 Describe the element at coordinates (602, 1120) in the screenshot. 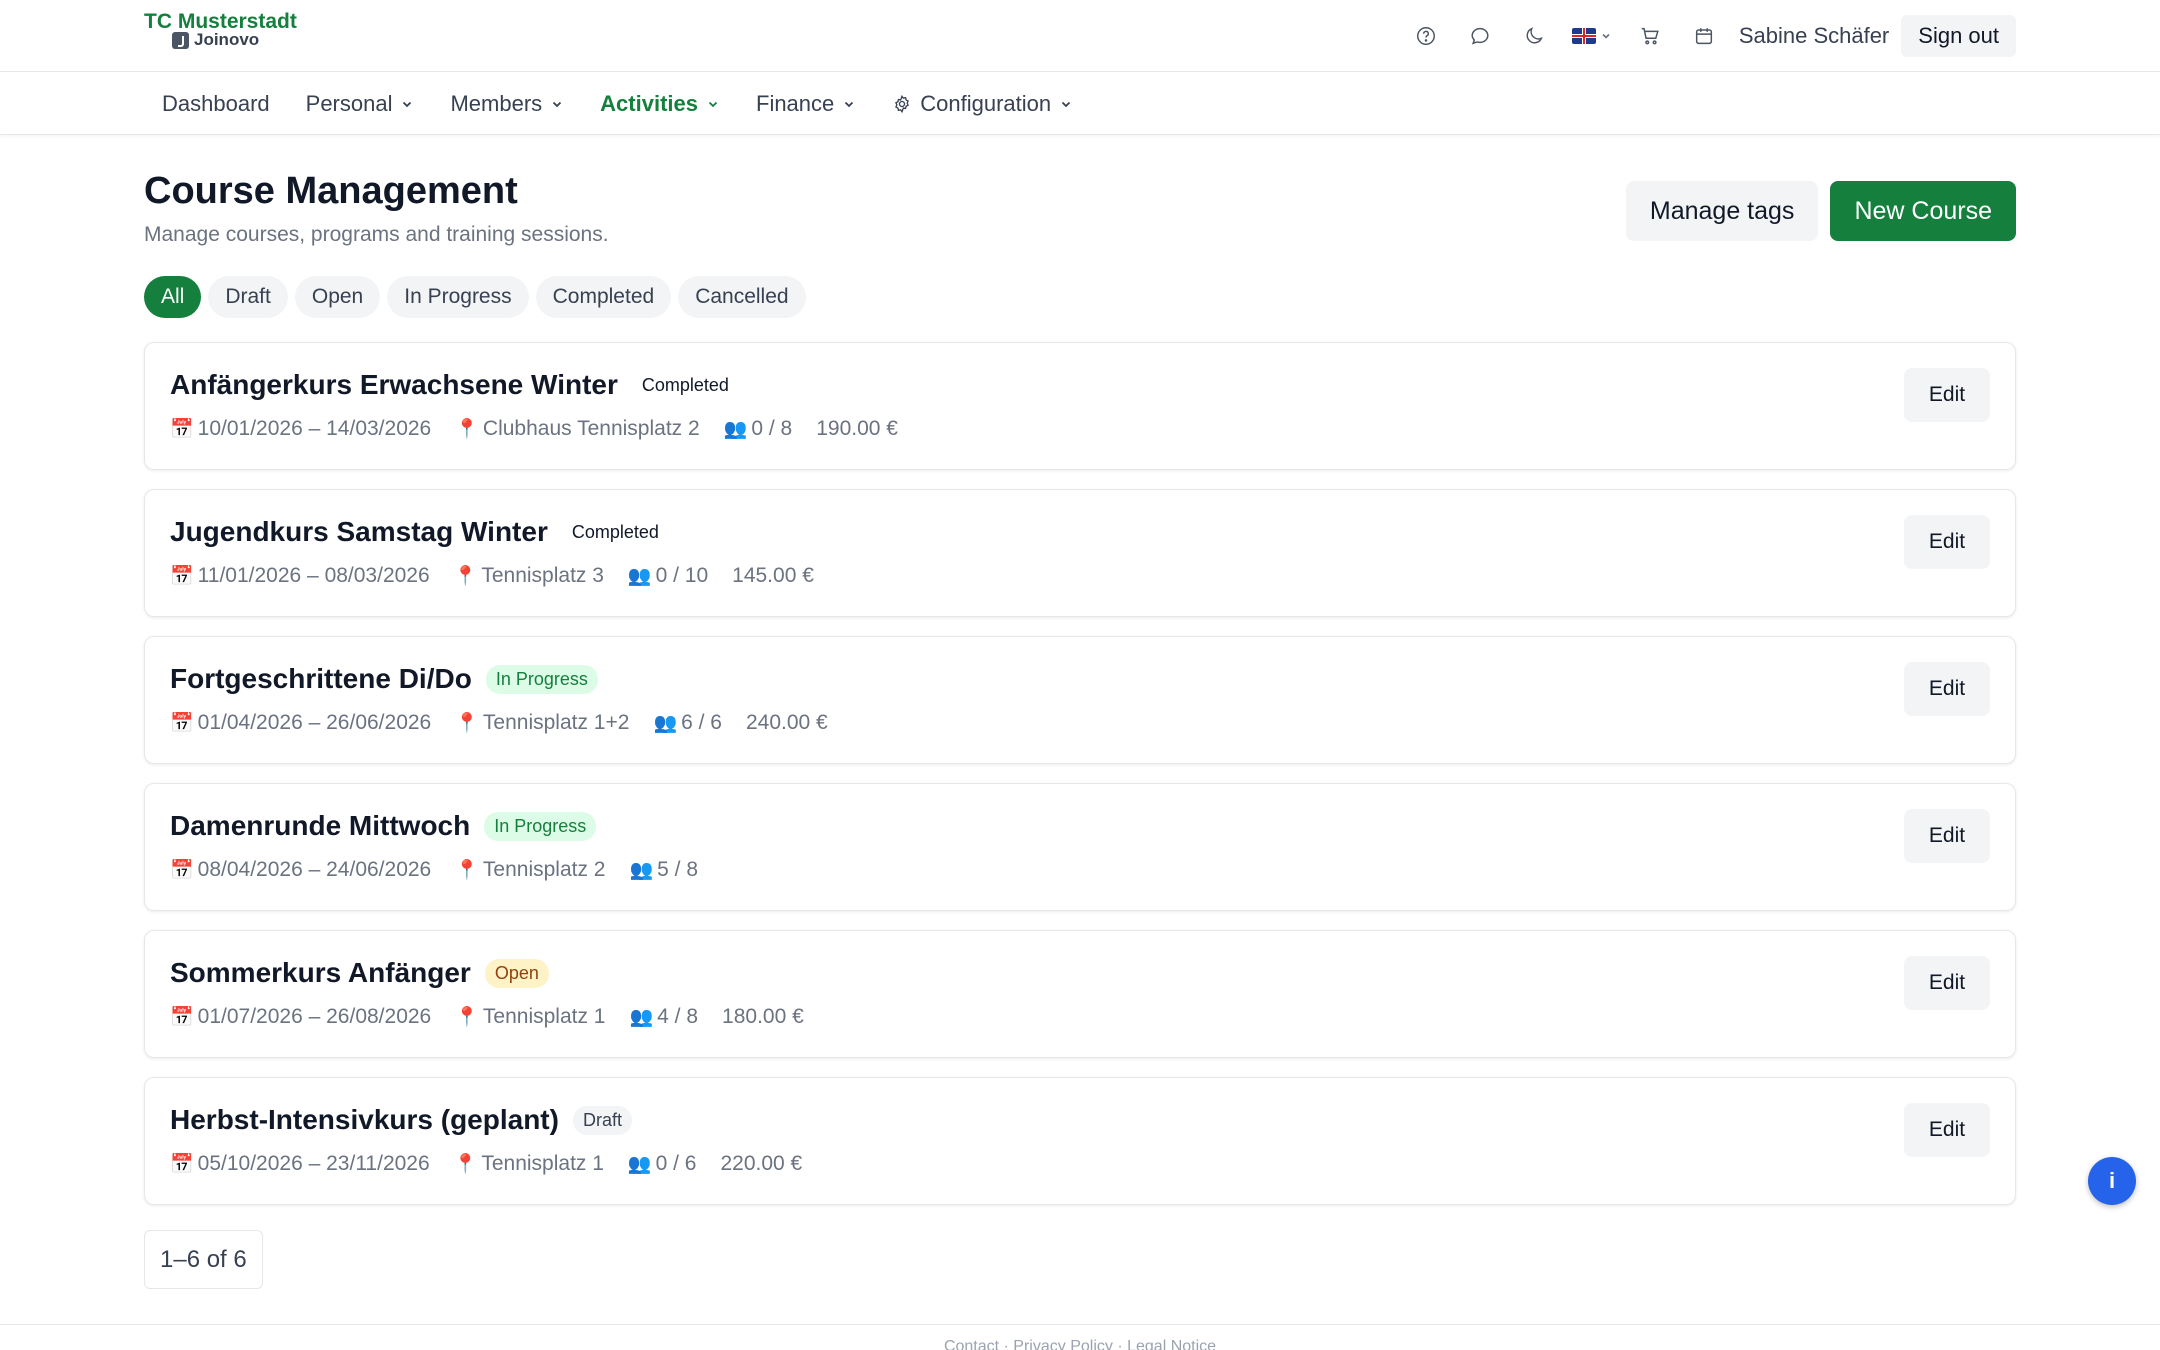

I see `status-badge: Draft` at that location.